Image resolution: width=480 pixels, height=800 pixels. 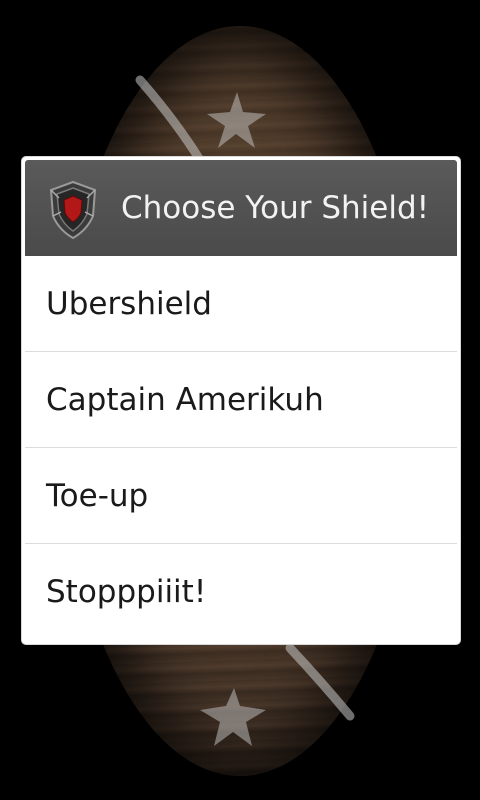 I want to click on dialog-title: Choose Your Shield!, so click(x=275, y=208).